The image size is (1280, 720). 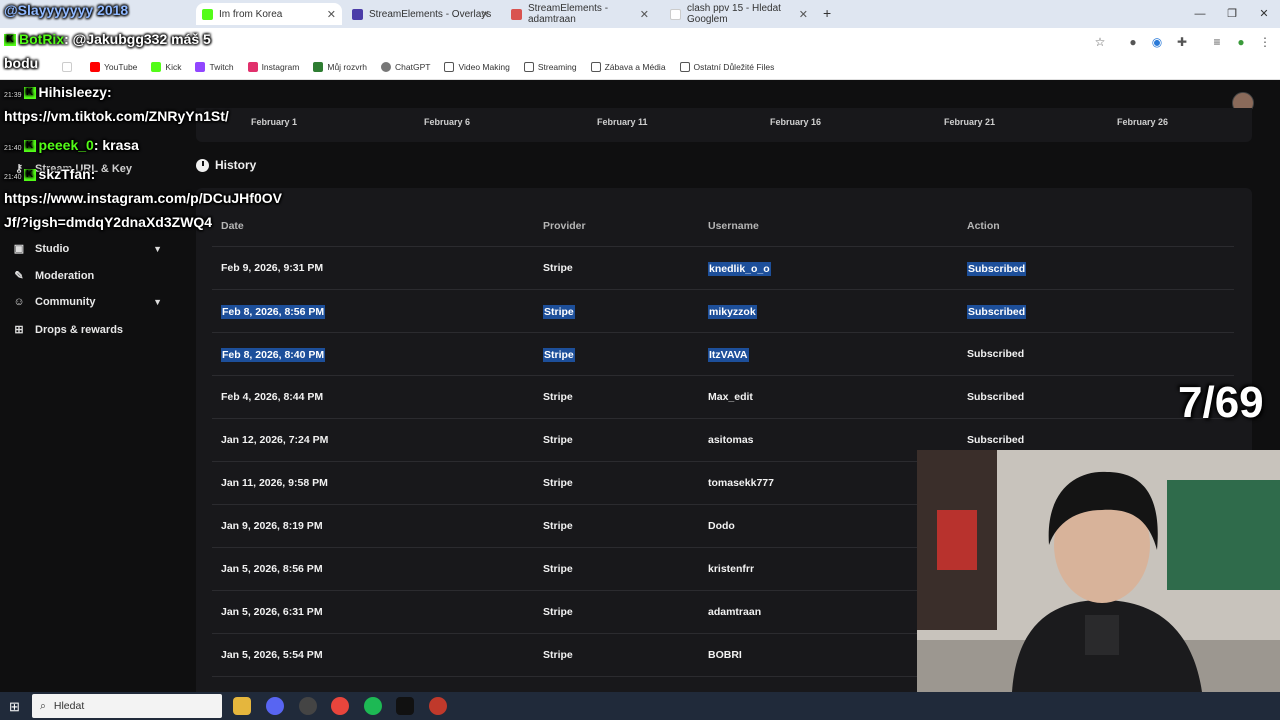 I want to click on chrome-icon, so click(x=340, y=706).